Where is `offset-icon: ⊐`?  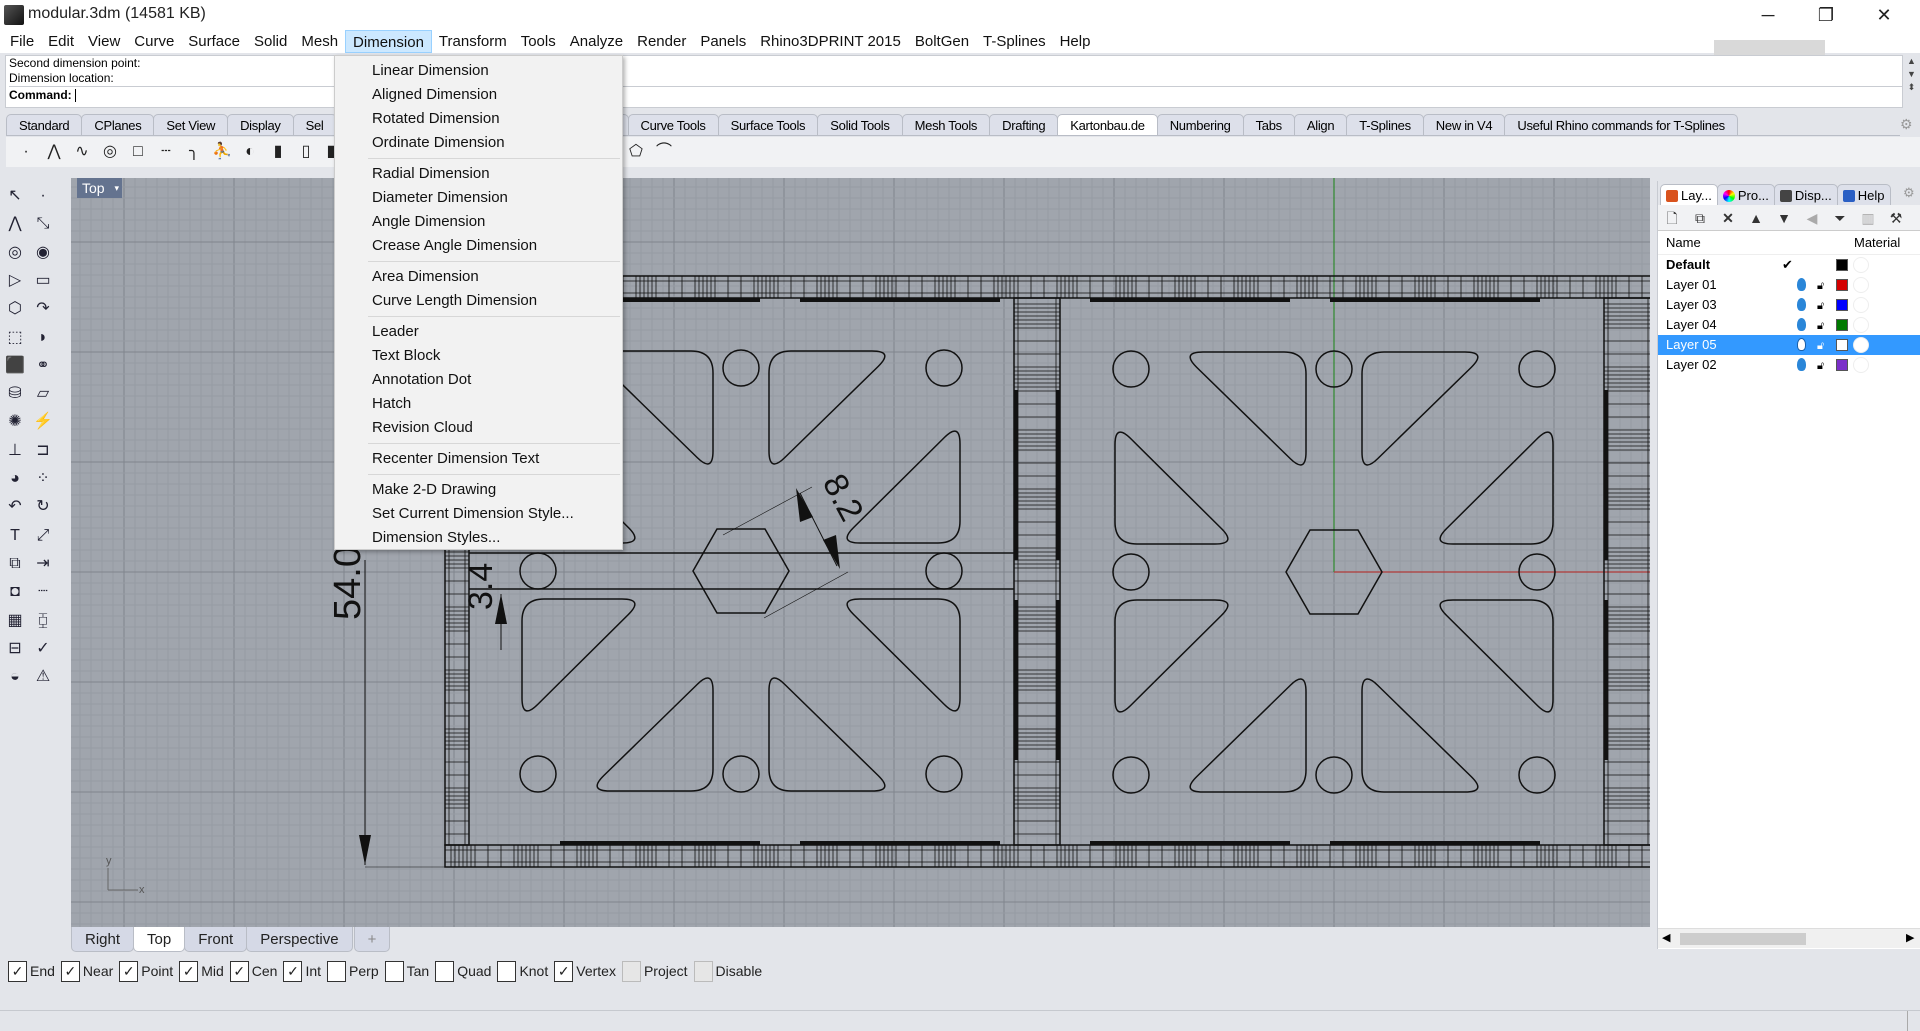 offset-icon: ⊐ is located at coordinates (43, 451).